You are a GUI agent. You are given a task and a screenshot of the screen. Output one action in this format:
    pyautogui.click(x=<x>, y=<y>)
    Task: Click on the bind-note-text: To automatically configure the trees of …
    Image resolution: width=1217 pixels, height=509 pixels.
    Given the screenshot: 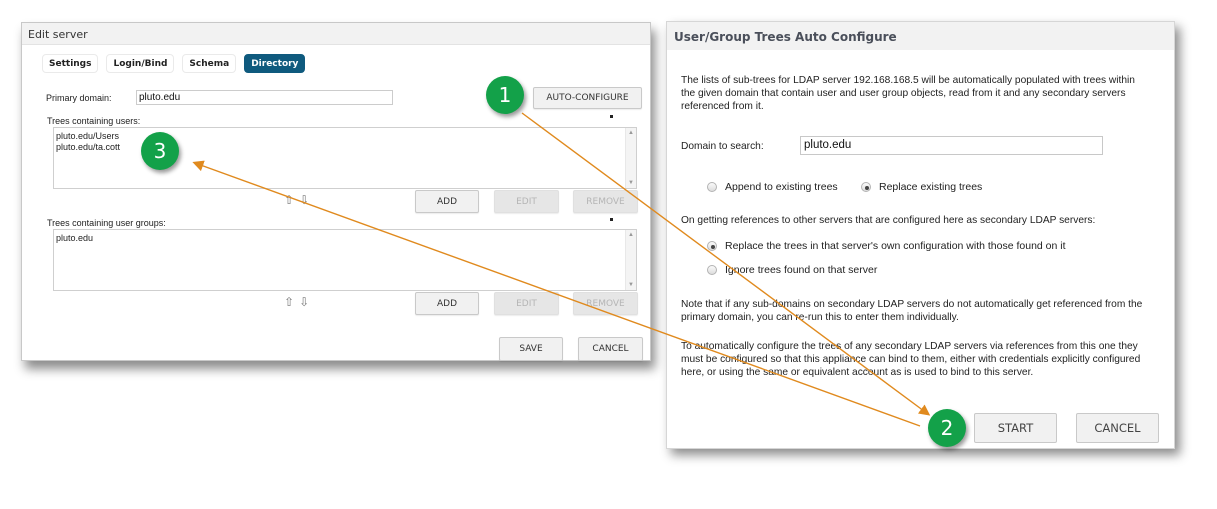 What is the action you would take?
    pyautogui.click(x=911, y=359)
    